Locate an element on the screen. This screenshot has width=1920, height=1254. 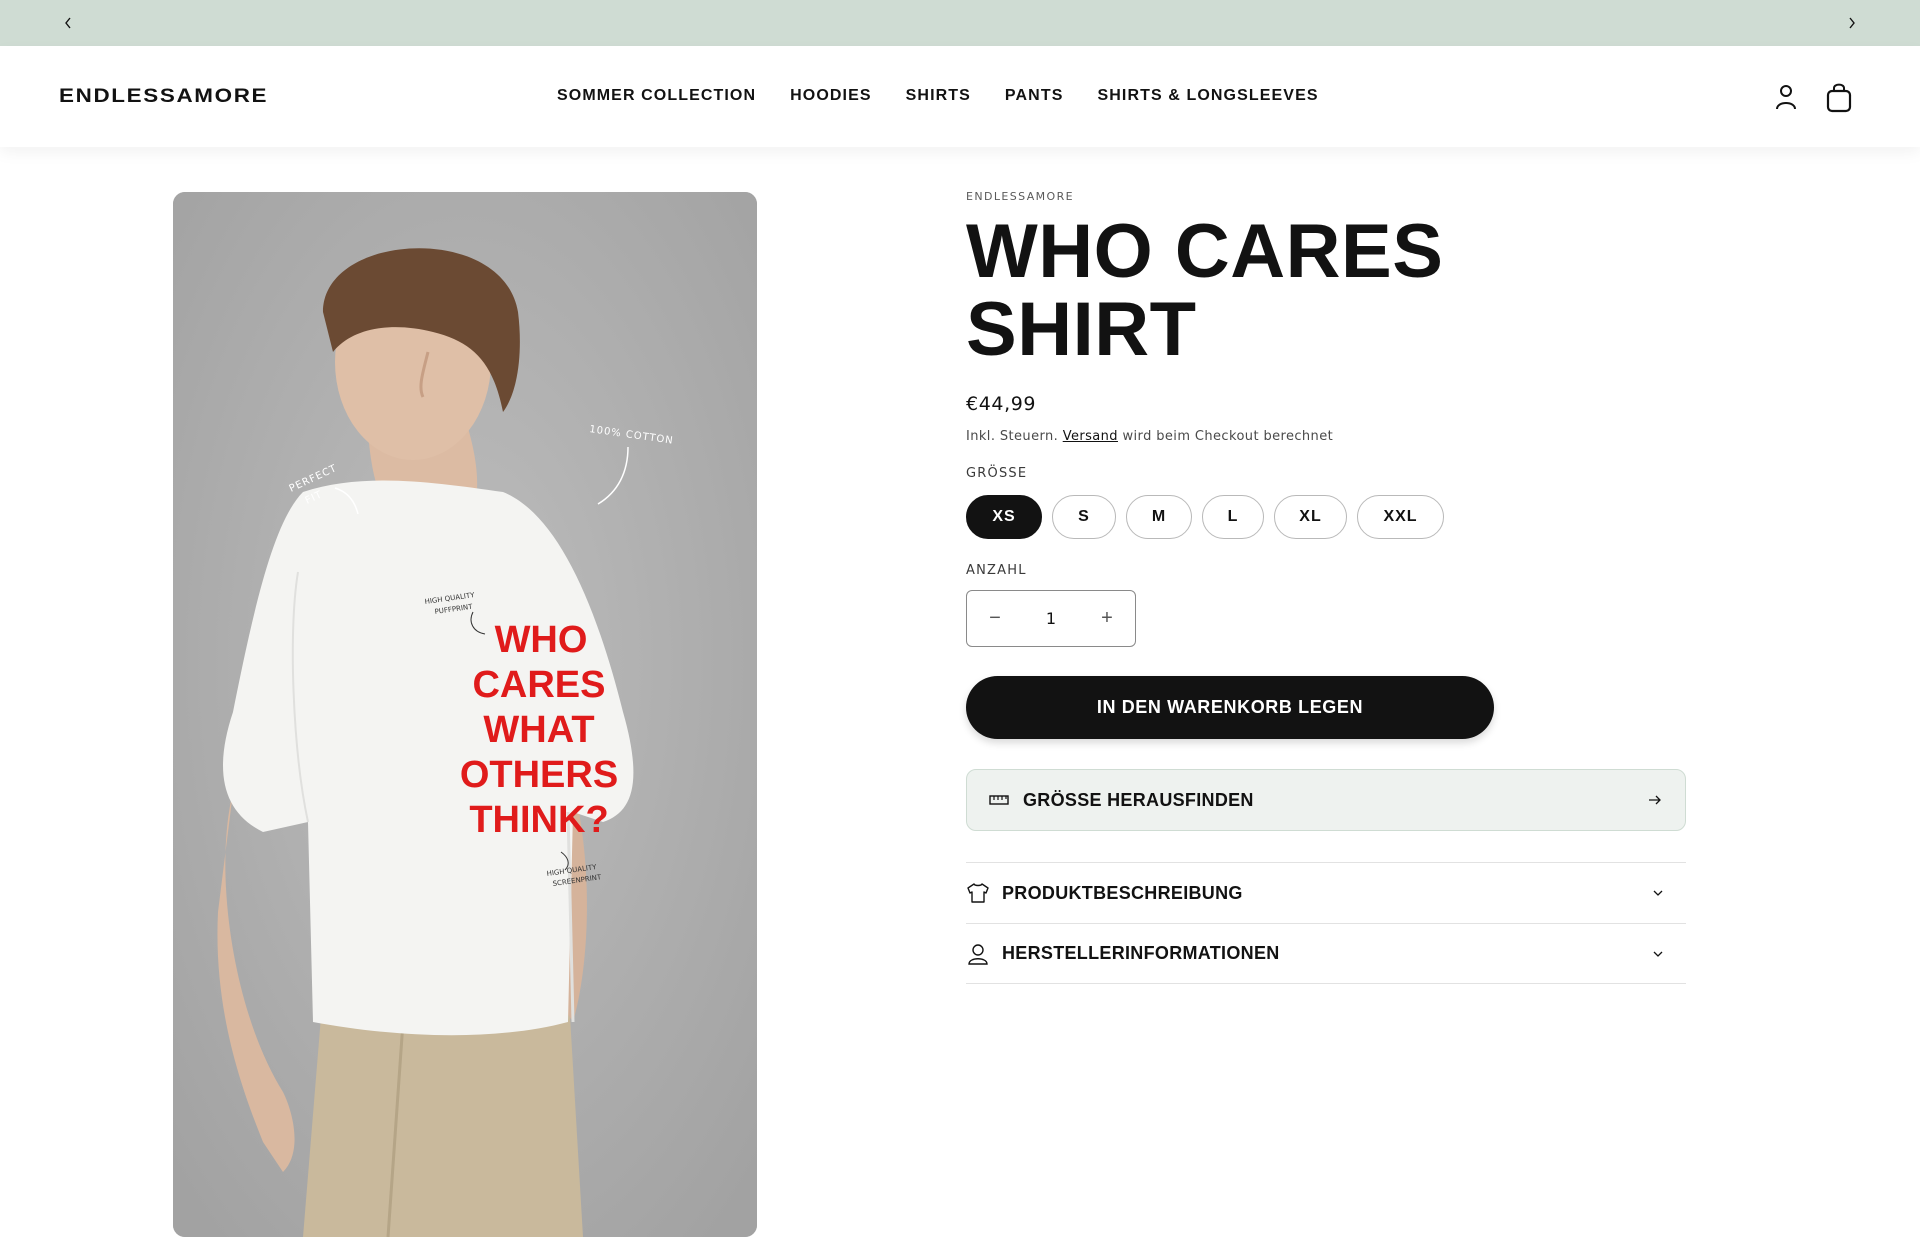
chevron-left-icon is located at coordinates (68, 23).